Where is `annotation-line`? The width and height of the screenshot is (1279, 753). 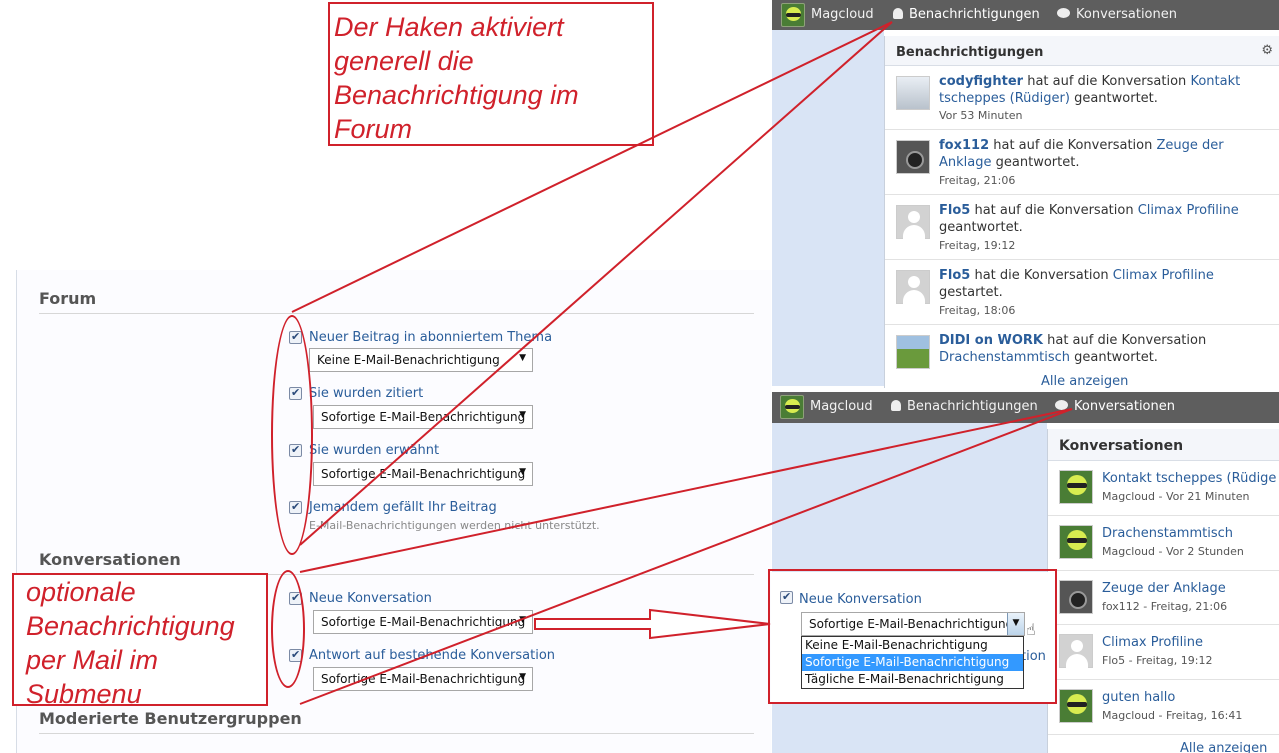
annotation-line is located at coordinates (686, 490).